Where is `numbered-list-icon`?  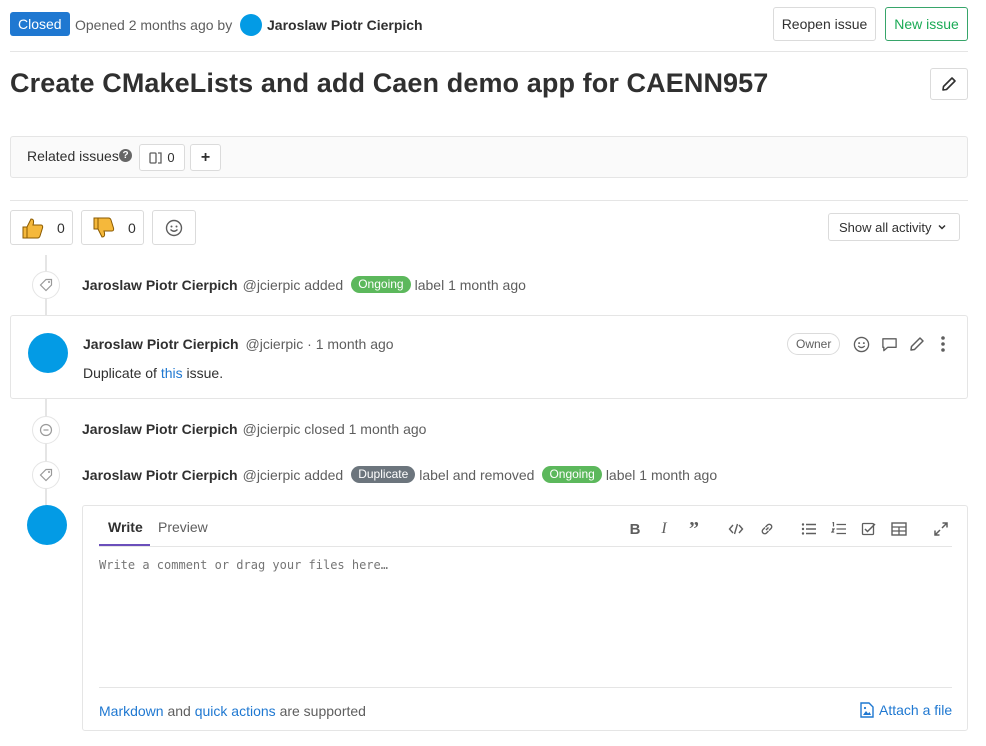 numbered-list-icon is located at coordinates (839, 529).